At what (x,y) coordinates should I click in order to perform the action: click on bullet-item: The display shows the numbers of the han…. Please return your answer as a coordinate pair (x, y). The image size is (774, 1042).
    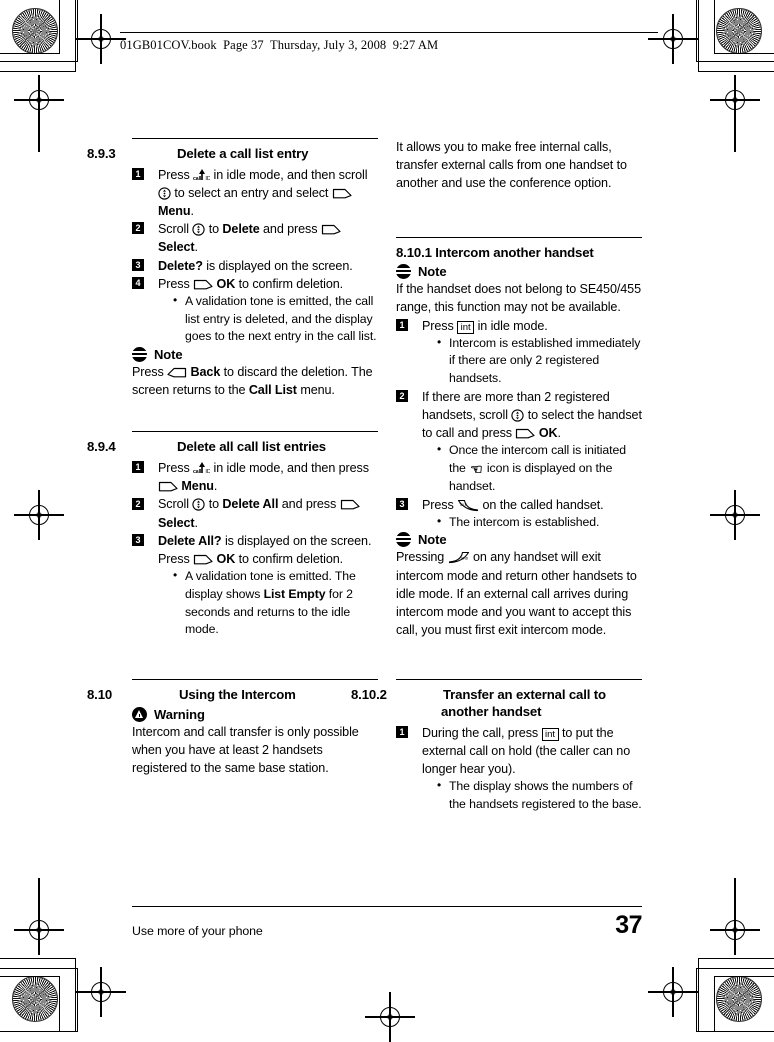
    Looking at the image, I should click on (539, 795).